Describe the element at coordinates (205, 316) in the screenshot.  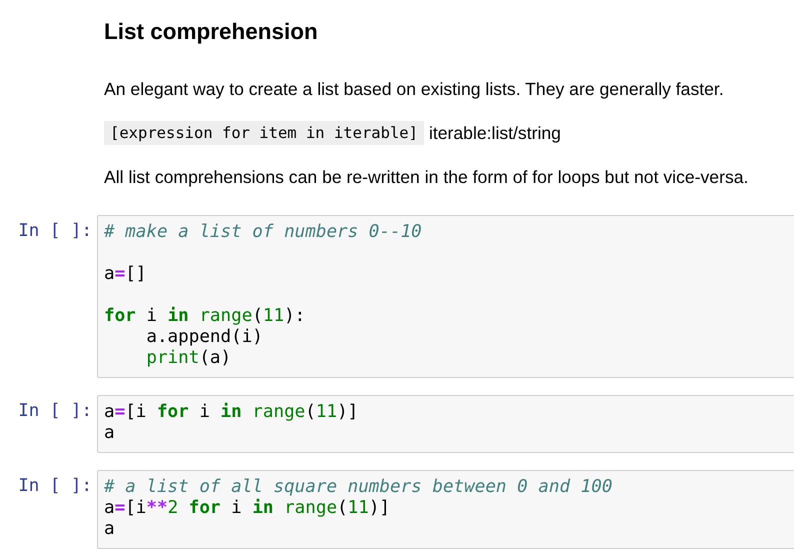
I see `code-line: for i in range(11):` at that location.